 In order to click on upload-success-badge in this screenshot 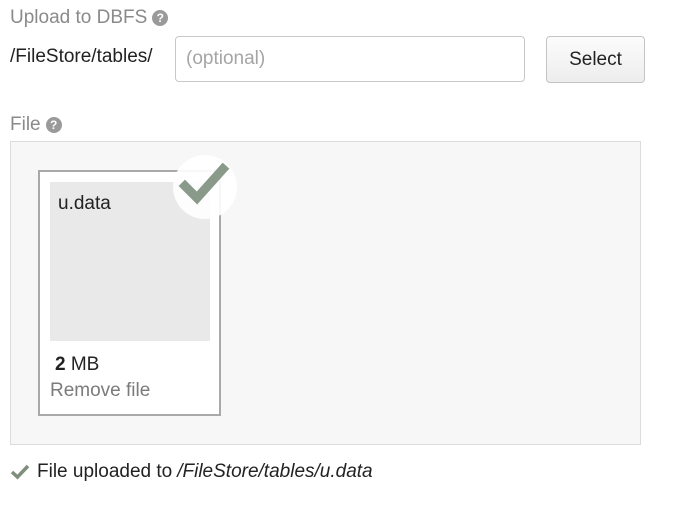, I will do `click(205, 187)`.